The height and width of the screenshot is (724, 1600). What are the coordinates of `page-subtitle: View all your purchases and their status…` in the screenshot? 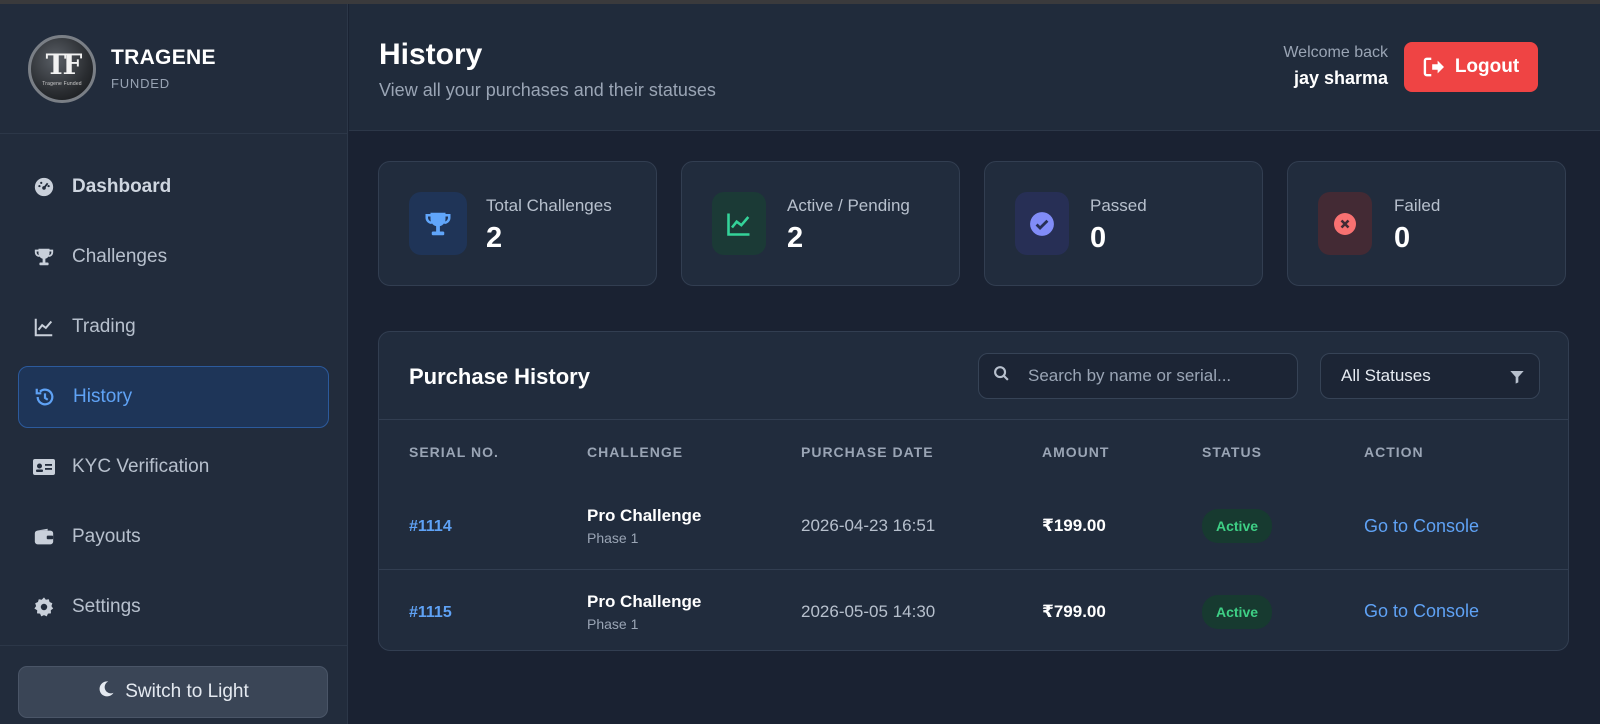 It's located at (547, 90).